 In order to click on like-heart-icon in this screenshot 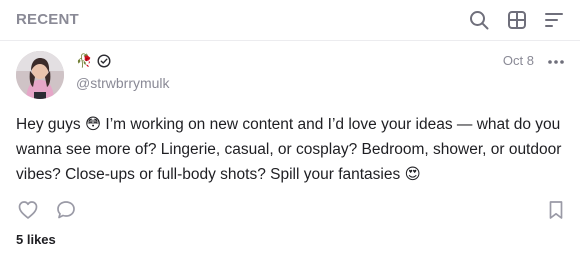, I will do `click(28, 210)`.